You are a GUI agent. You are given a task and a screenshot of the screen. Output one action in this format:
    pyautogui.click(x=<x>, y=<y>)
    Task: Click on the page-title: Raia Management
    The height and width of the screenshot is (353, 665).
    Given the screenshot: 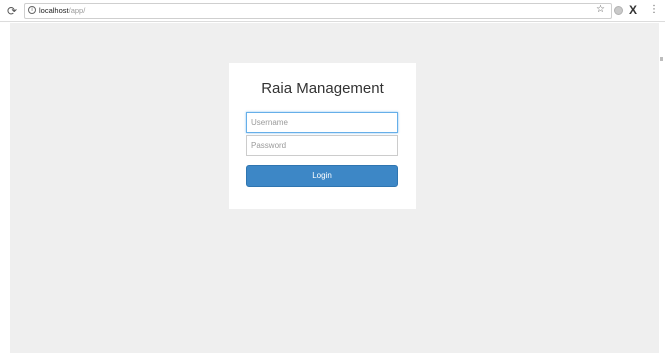 What is the action you would take?
    pyautogui.click(x=322, y=88)
    